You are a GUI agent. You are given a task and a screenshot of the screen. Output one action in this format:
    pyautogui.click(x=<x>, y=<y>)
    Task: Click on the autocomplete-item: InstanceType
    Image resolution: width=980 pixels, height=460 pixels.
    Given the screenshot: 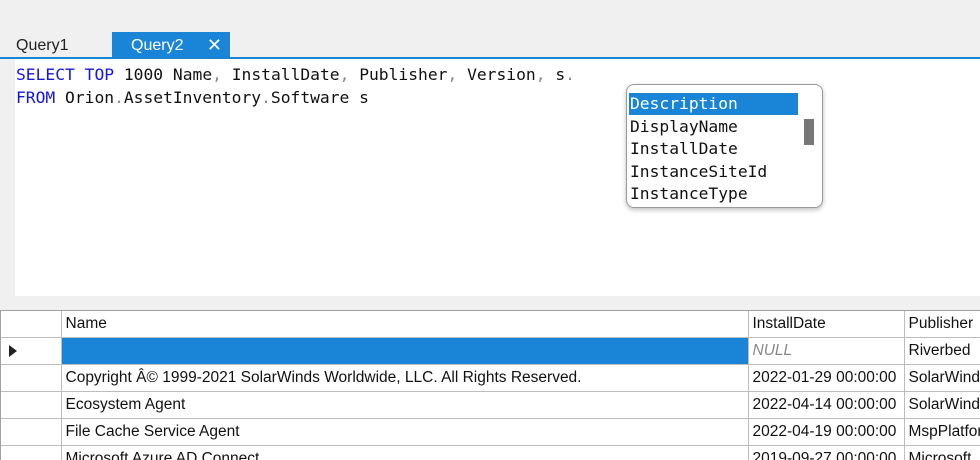 What is the action you would take?
    pyautogui.click(x=713, y=194)
    